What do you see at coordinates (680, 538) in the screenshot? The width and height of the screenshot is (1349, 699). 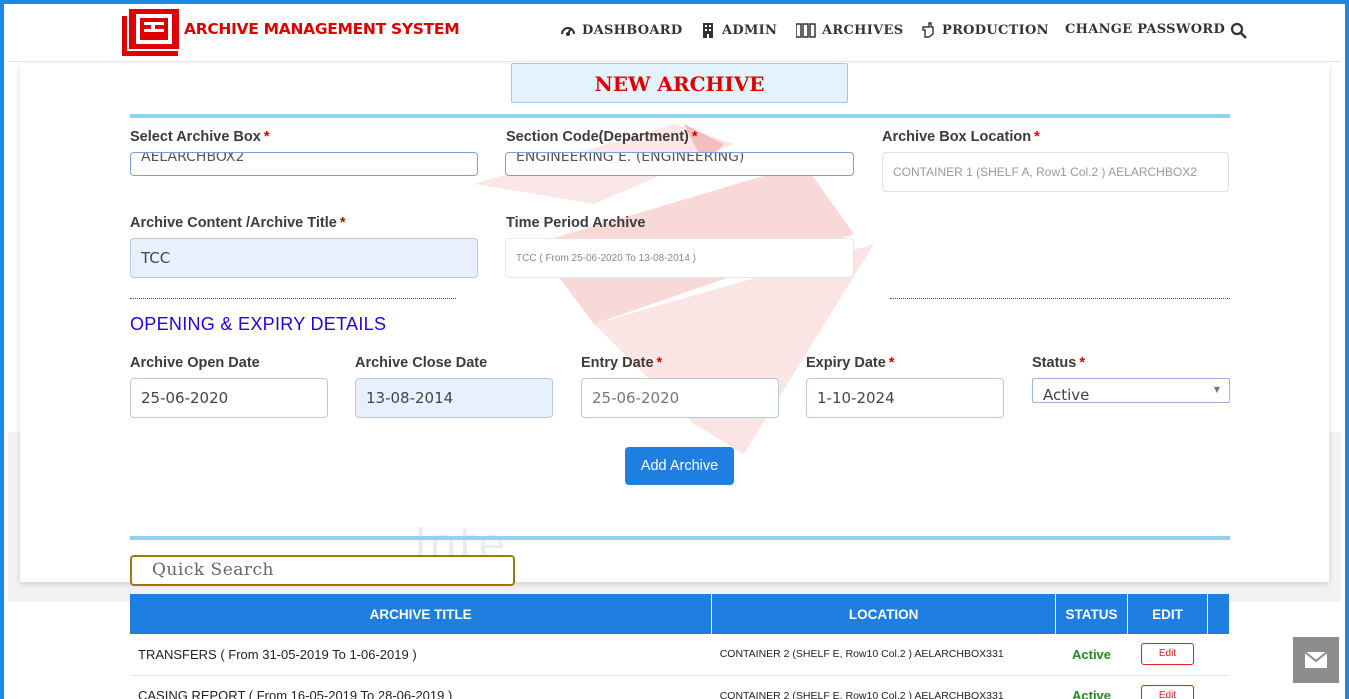 I see `divider-bottom` at bounding box center [680, 538].